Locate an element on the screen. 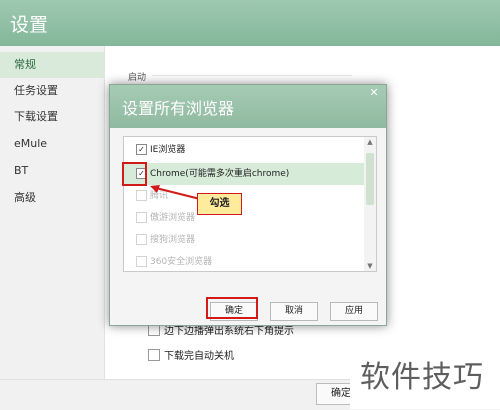  browser-item-chrome: ✓ Chrome(可能需多次重启chrome) is located at coordinates (244, 174).